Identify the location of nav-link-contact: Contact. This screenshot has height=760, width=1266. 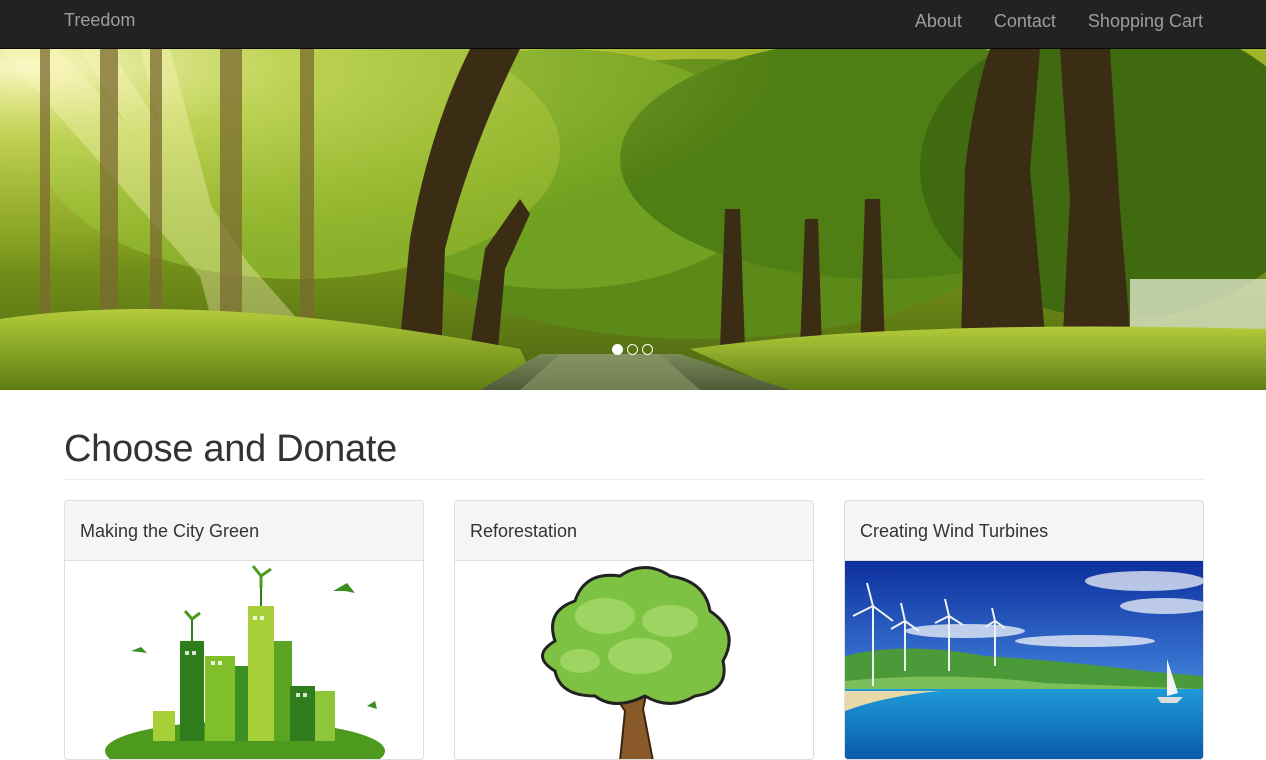
(1025, 21).